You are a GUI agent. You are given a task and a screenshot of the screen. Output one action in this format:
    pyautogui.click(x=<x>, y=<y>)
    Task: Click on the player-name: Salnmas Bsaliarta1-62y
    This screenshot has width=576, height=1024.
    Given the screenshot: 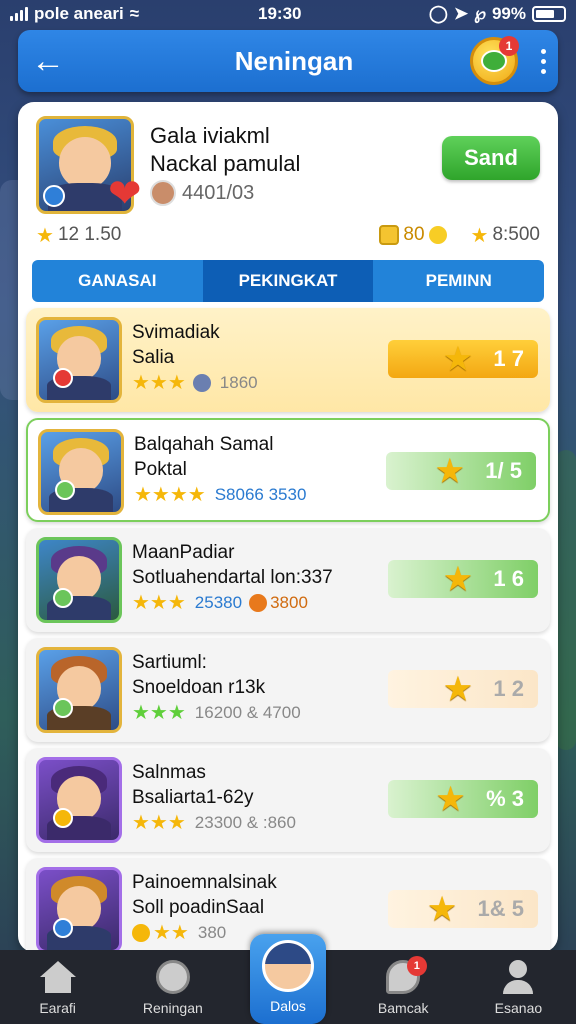 What is the action you would take?
    pyautogui.click(x=193, y=785)
    